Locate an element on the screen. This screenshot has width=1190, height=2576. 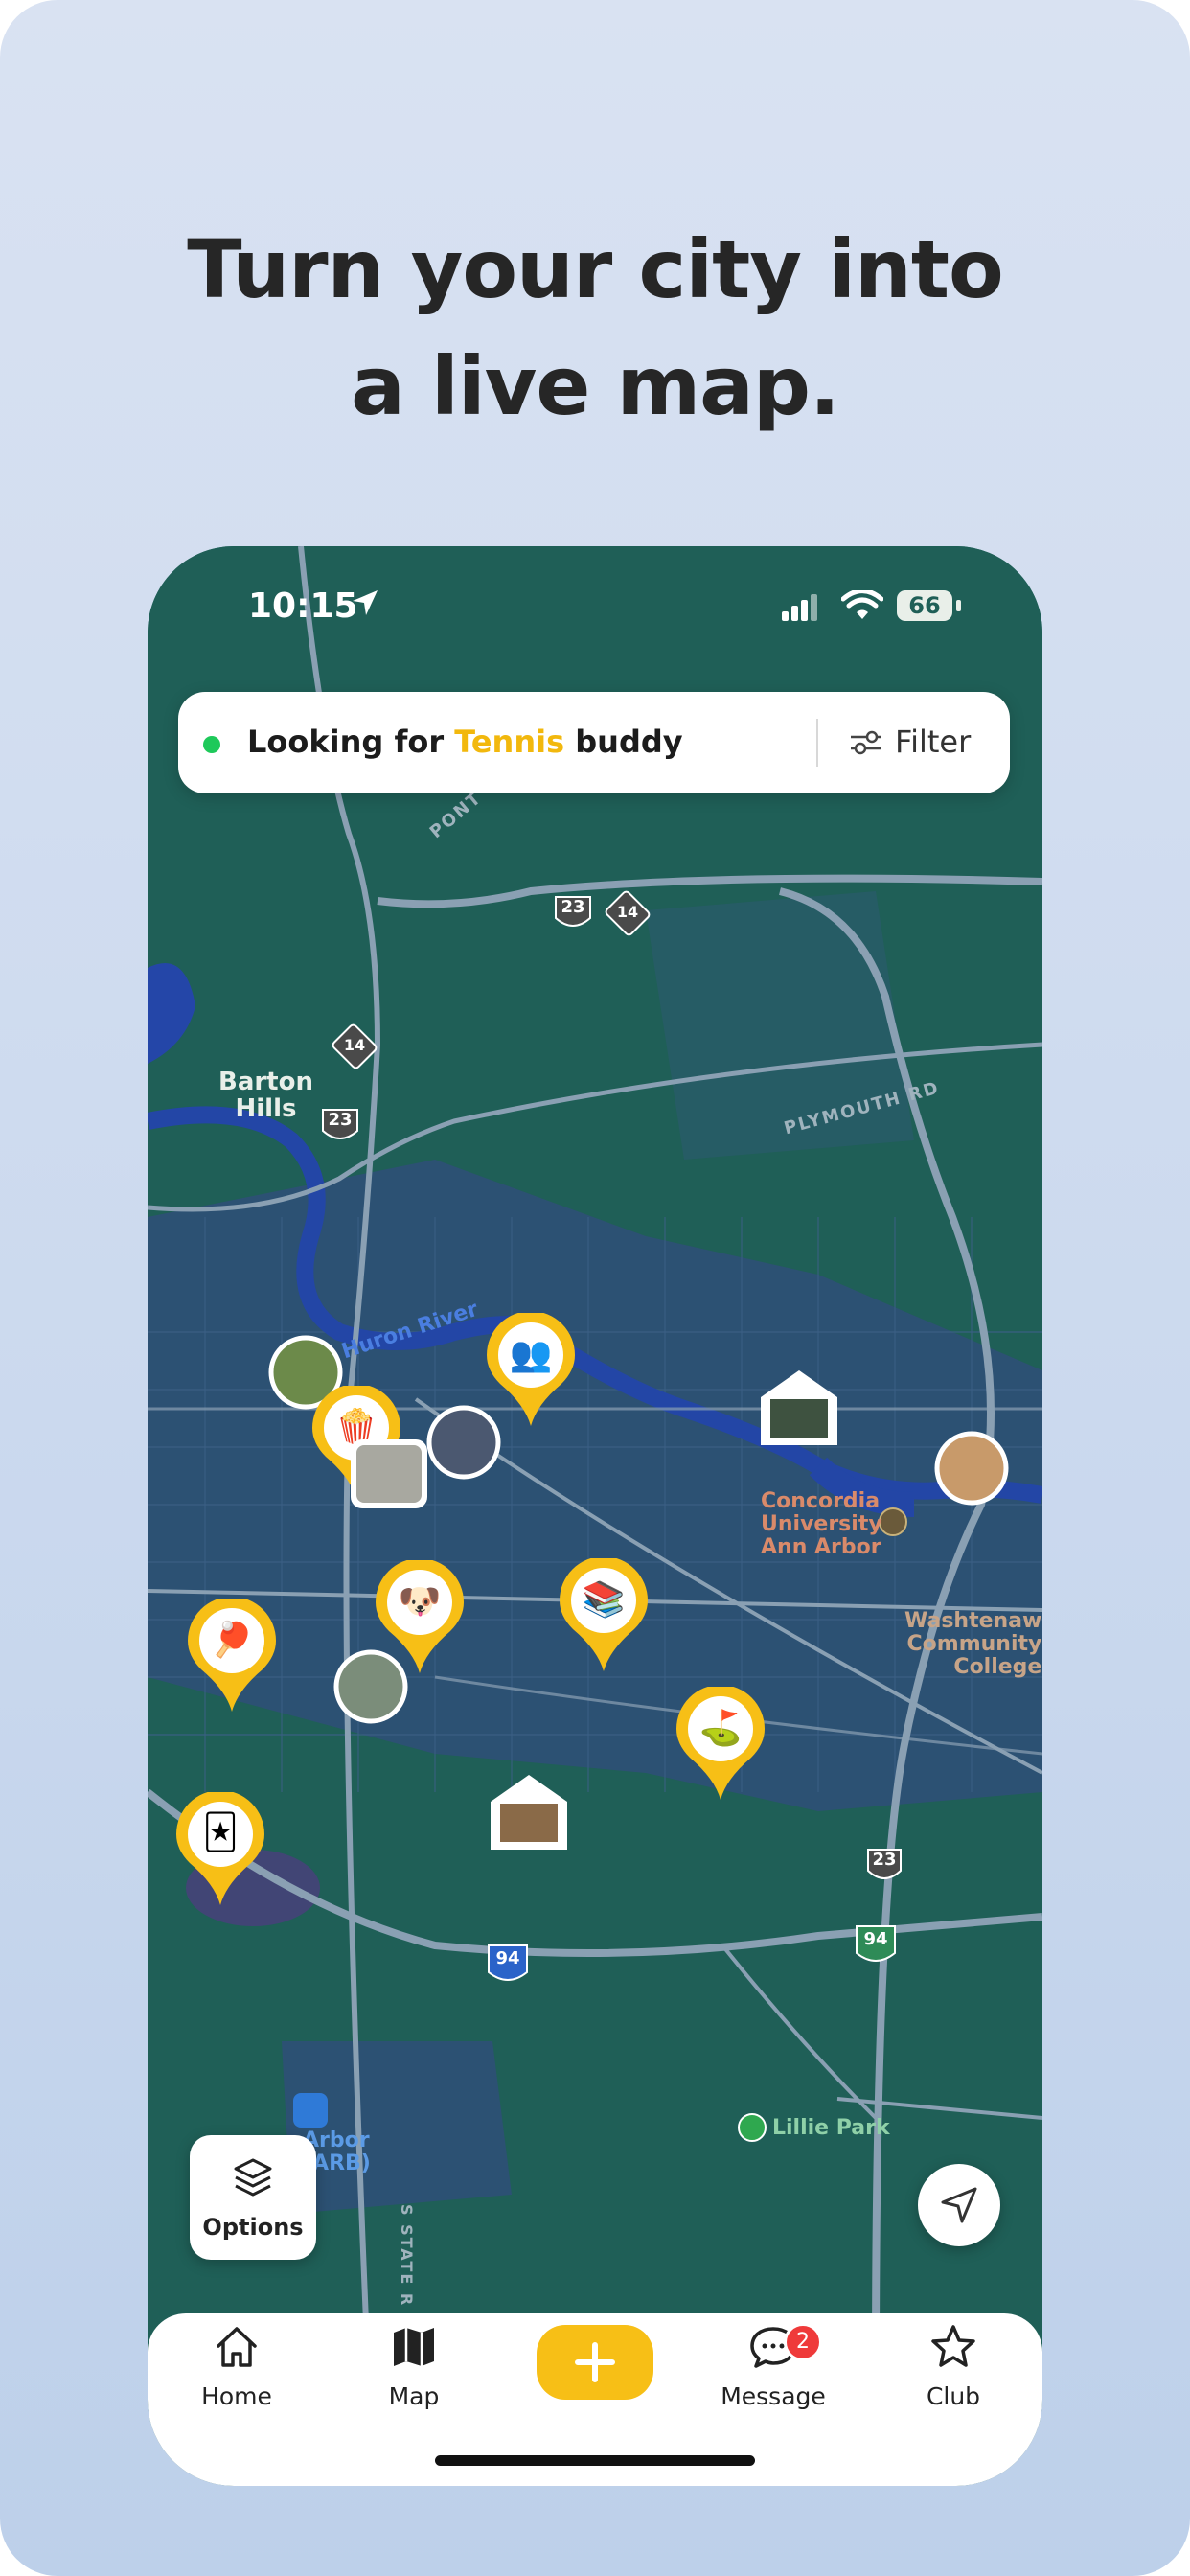
filter-button: Filter is located at coordinates (933, 742).